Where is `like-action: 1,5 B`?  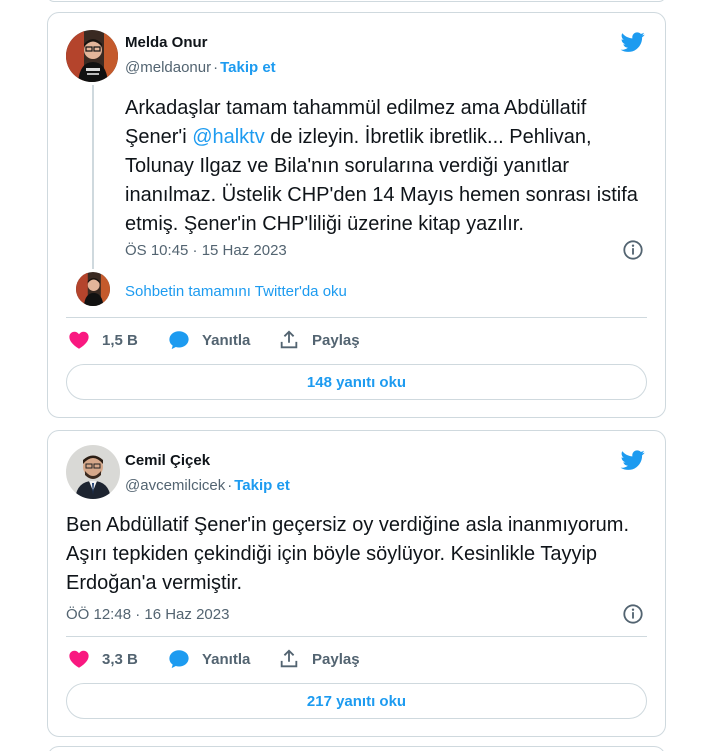
like-action: 1,5 B is located at coordinates (103, 340).